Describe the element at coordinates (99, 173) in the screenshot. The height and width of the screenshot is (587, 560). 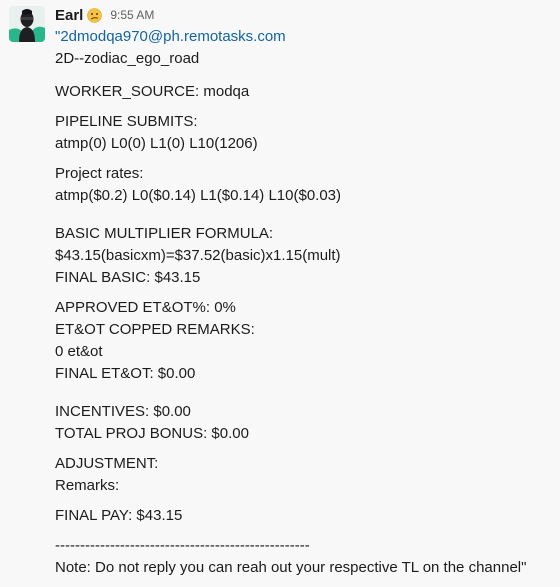
I see `rates-label: Project rates:` at that location.